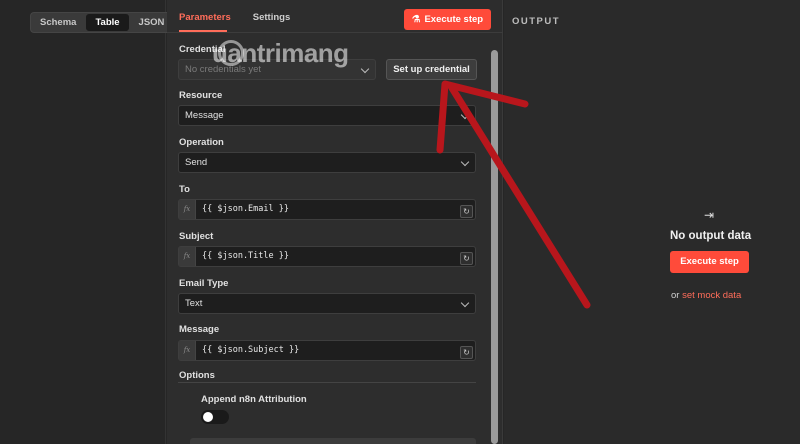  What do you see at coordinates (107, 22) in the screenshot?
I see `view-table: Table` at bounding box center [107, 22].